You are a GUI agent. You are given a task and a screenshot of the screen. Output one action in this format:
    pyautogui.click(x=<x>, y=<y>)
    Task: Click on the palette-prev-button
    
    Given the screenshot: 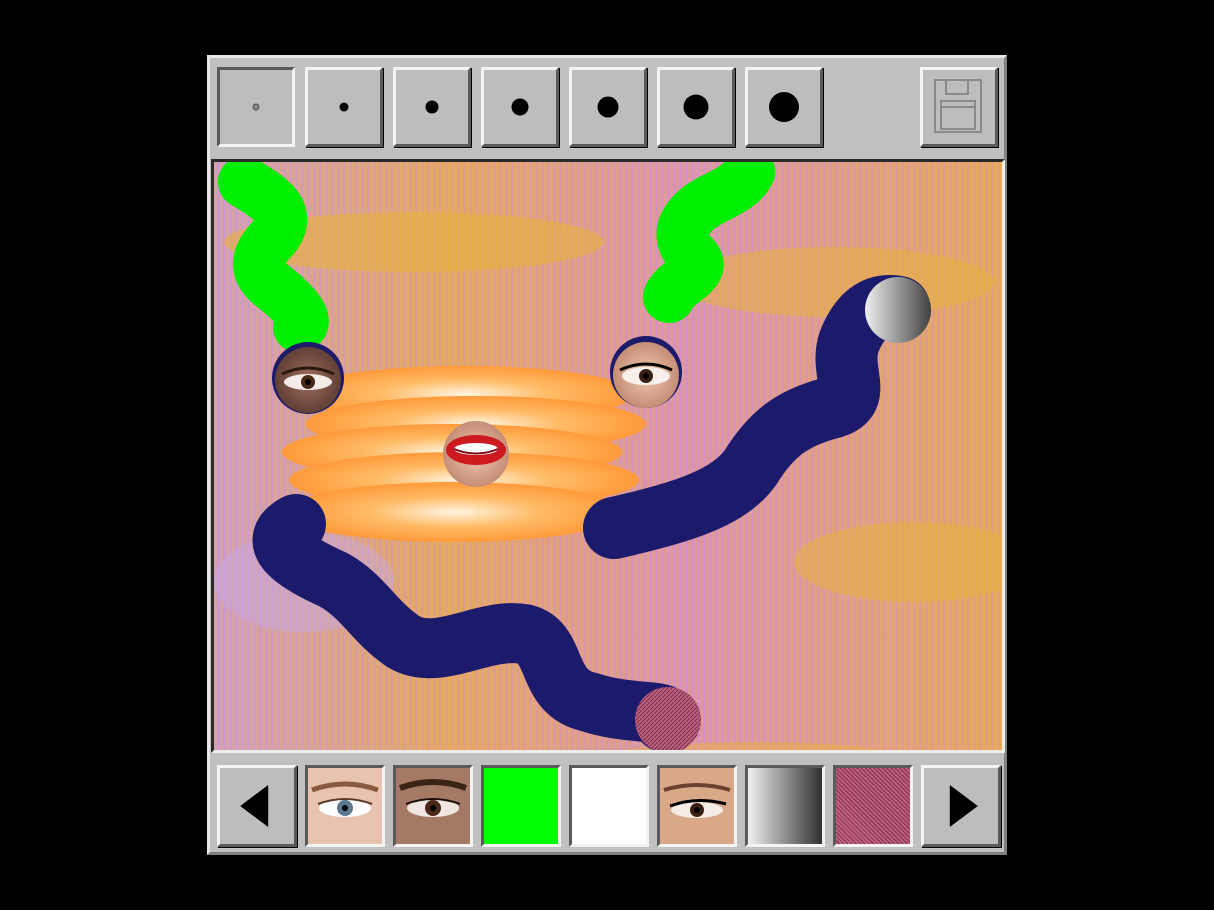 What is the action you would take?
    pyautogui.click(x=257, y=806)
    